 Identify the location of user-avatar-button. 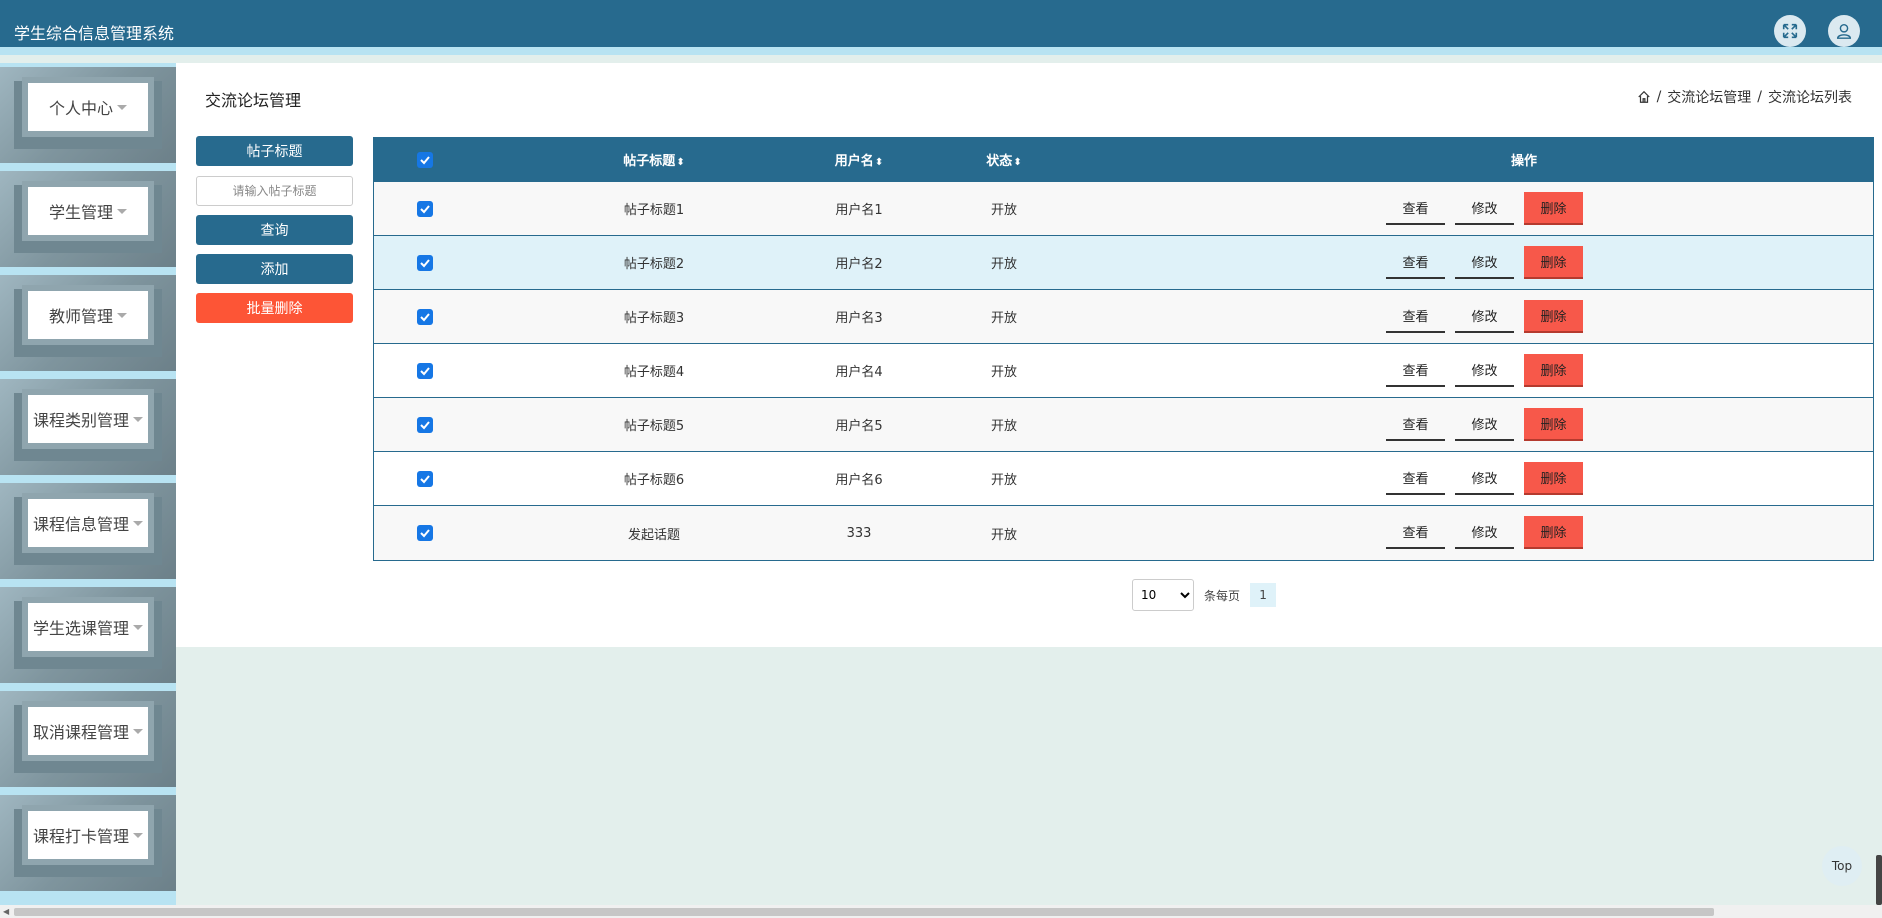
(1844, 31).